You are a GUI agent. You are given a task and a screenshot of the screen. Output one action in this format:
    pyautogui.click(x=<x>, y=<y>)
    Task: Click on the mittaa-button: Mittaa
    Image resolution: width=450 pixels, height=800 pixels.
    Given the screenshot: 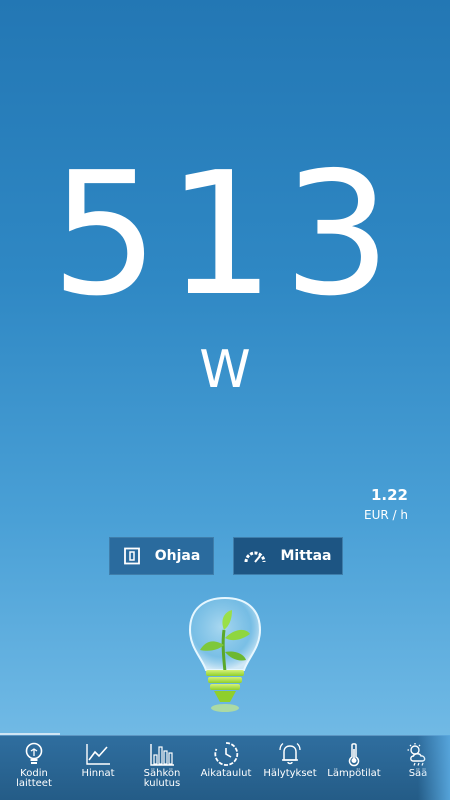 What is the action you would take?
    pyautogui.click(x=288, y=556)
    